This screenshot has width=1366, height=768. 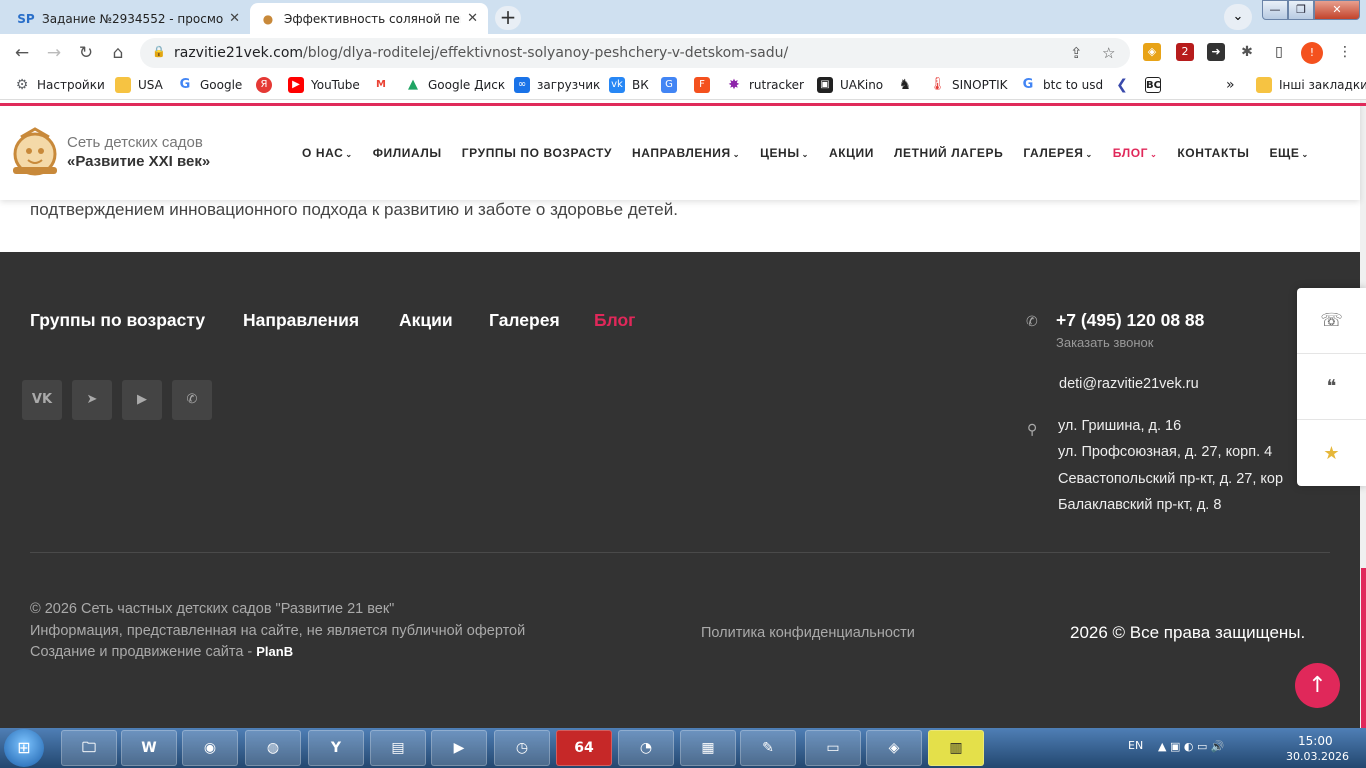 I want to click on home-icon: ⌂, so click(x=118, y=53).